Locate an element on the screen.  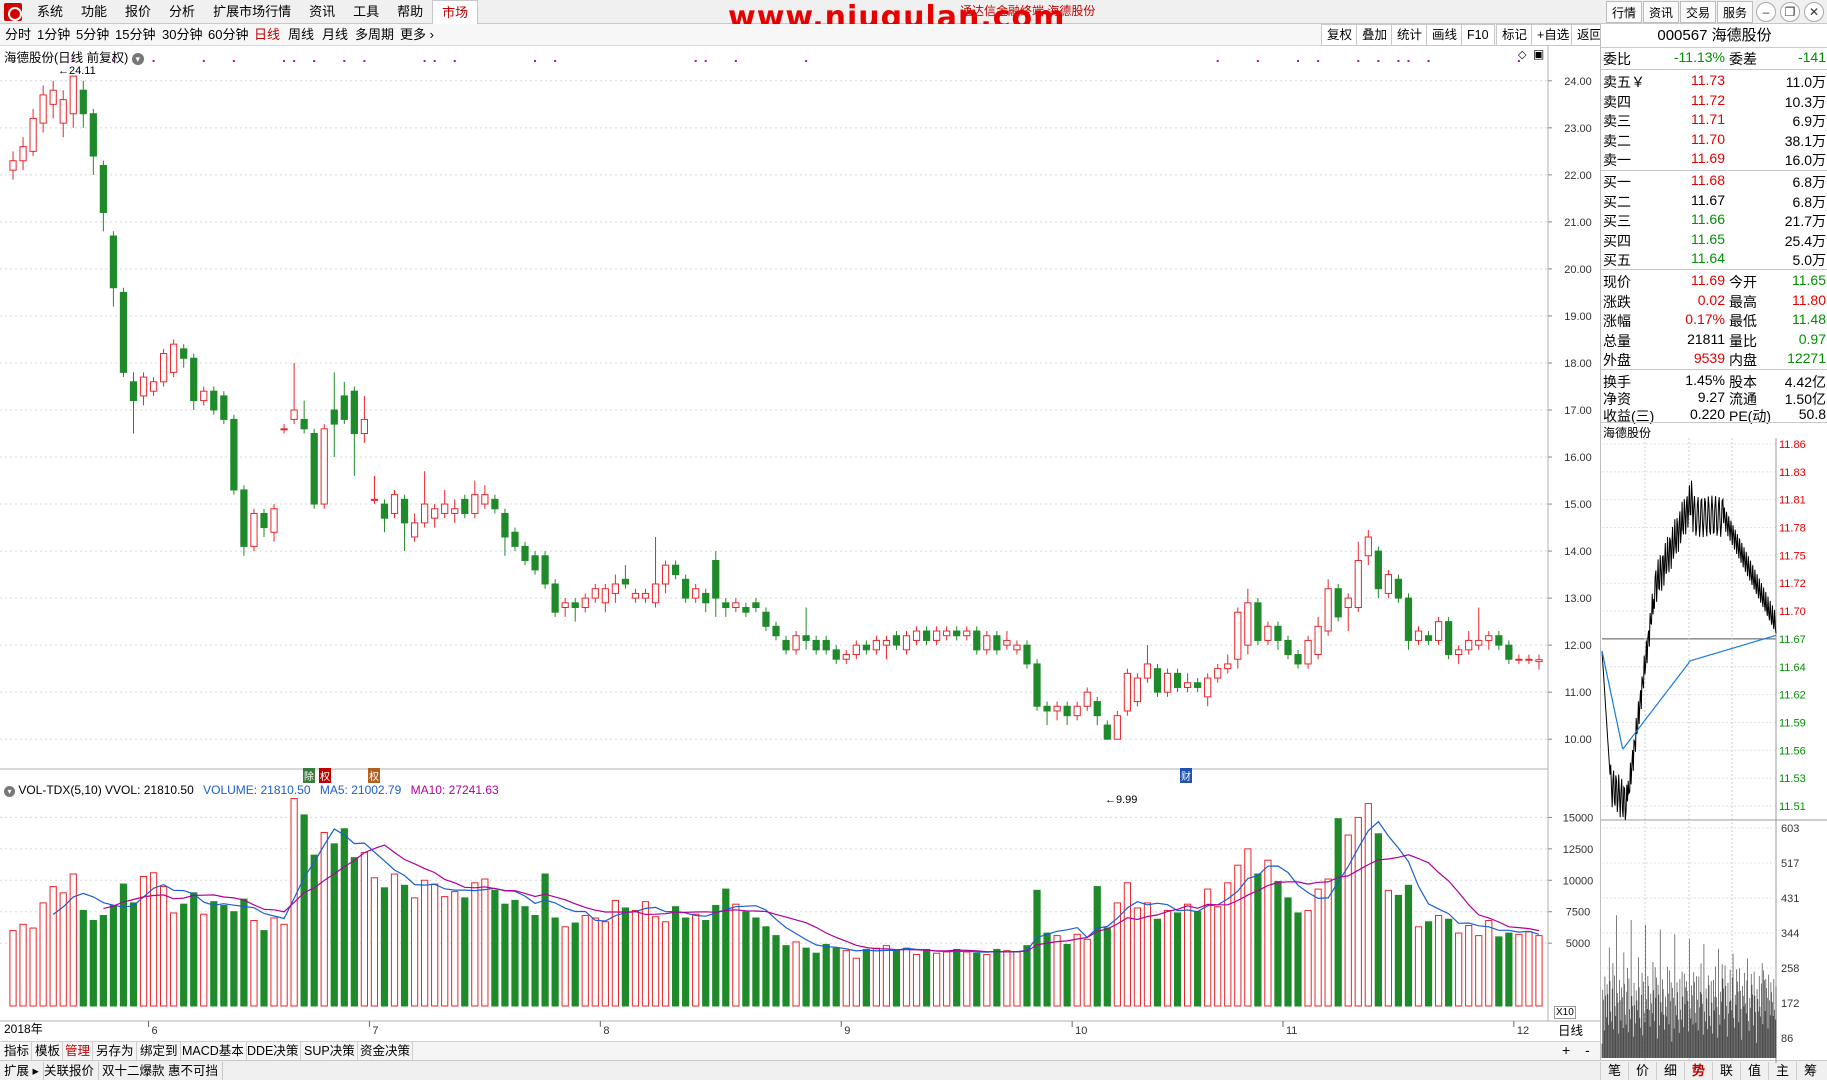
tab-save-as: 另存为 is located at coordinates (115, 1051).